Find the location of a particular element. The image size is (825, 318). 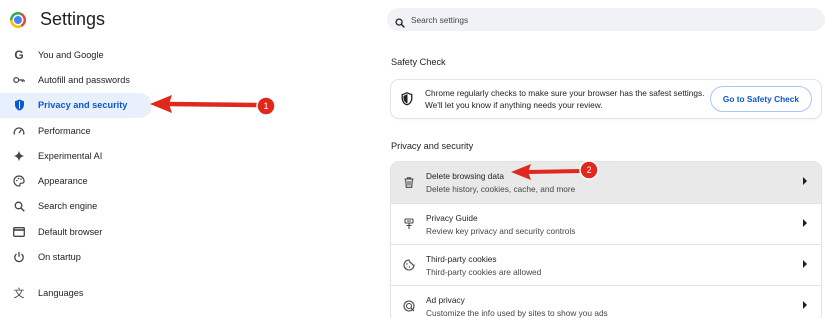

sidebar-item-label: Autofill and passwords is located at coordinates (84, 79).